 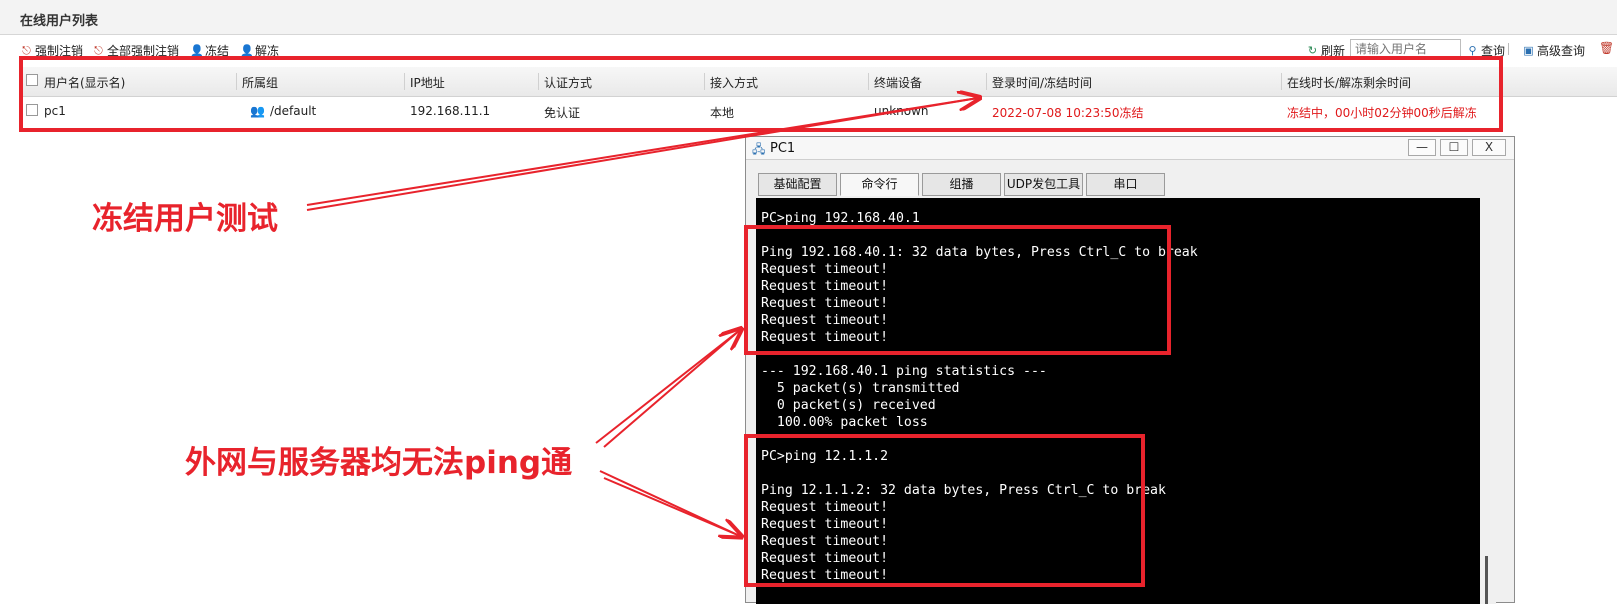 What do you see at coordinates (667, 389) in the screenshot?
I see `arrow-to-ping1` at bounding box center [667, 389].